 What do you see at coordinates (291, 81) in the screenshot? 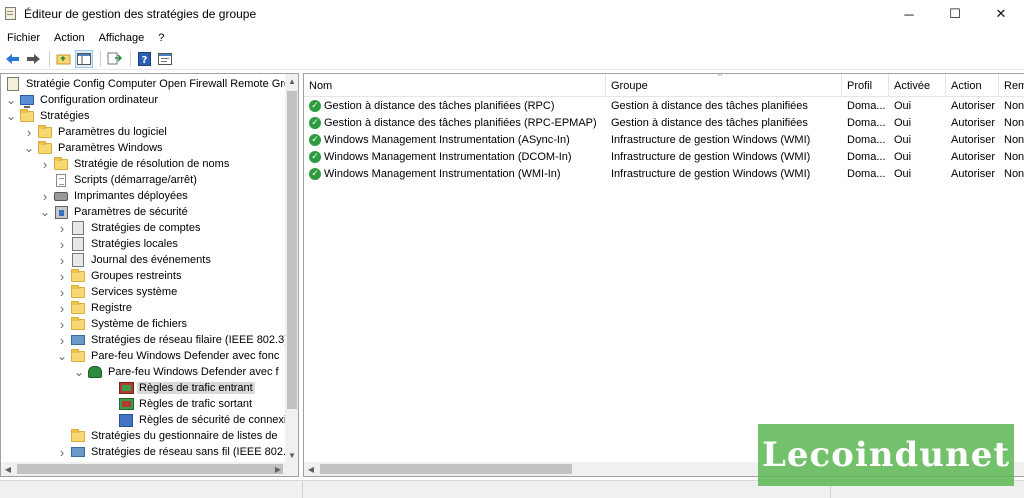
I see `scroll-up-icon: ▲` at bounding box center [291, 81].